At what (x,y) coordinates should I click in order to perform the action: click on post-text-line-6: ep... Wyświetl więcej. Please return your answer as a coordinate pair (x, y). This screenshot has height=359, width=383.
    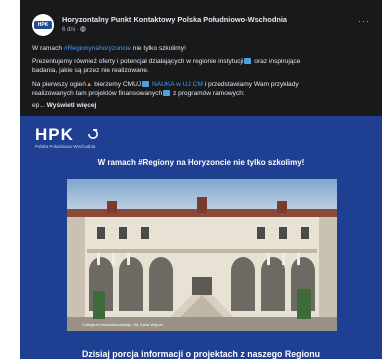
    Looking at the image, I should click on (64, 105).